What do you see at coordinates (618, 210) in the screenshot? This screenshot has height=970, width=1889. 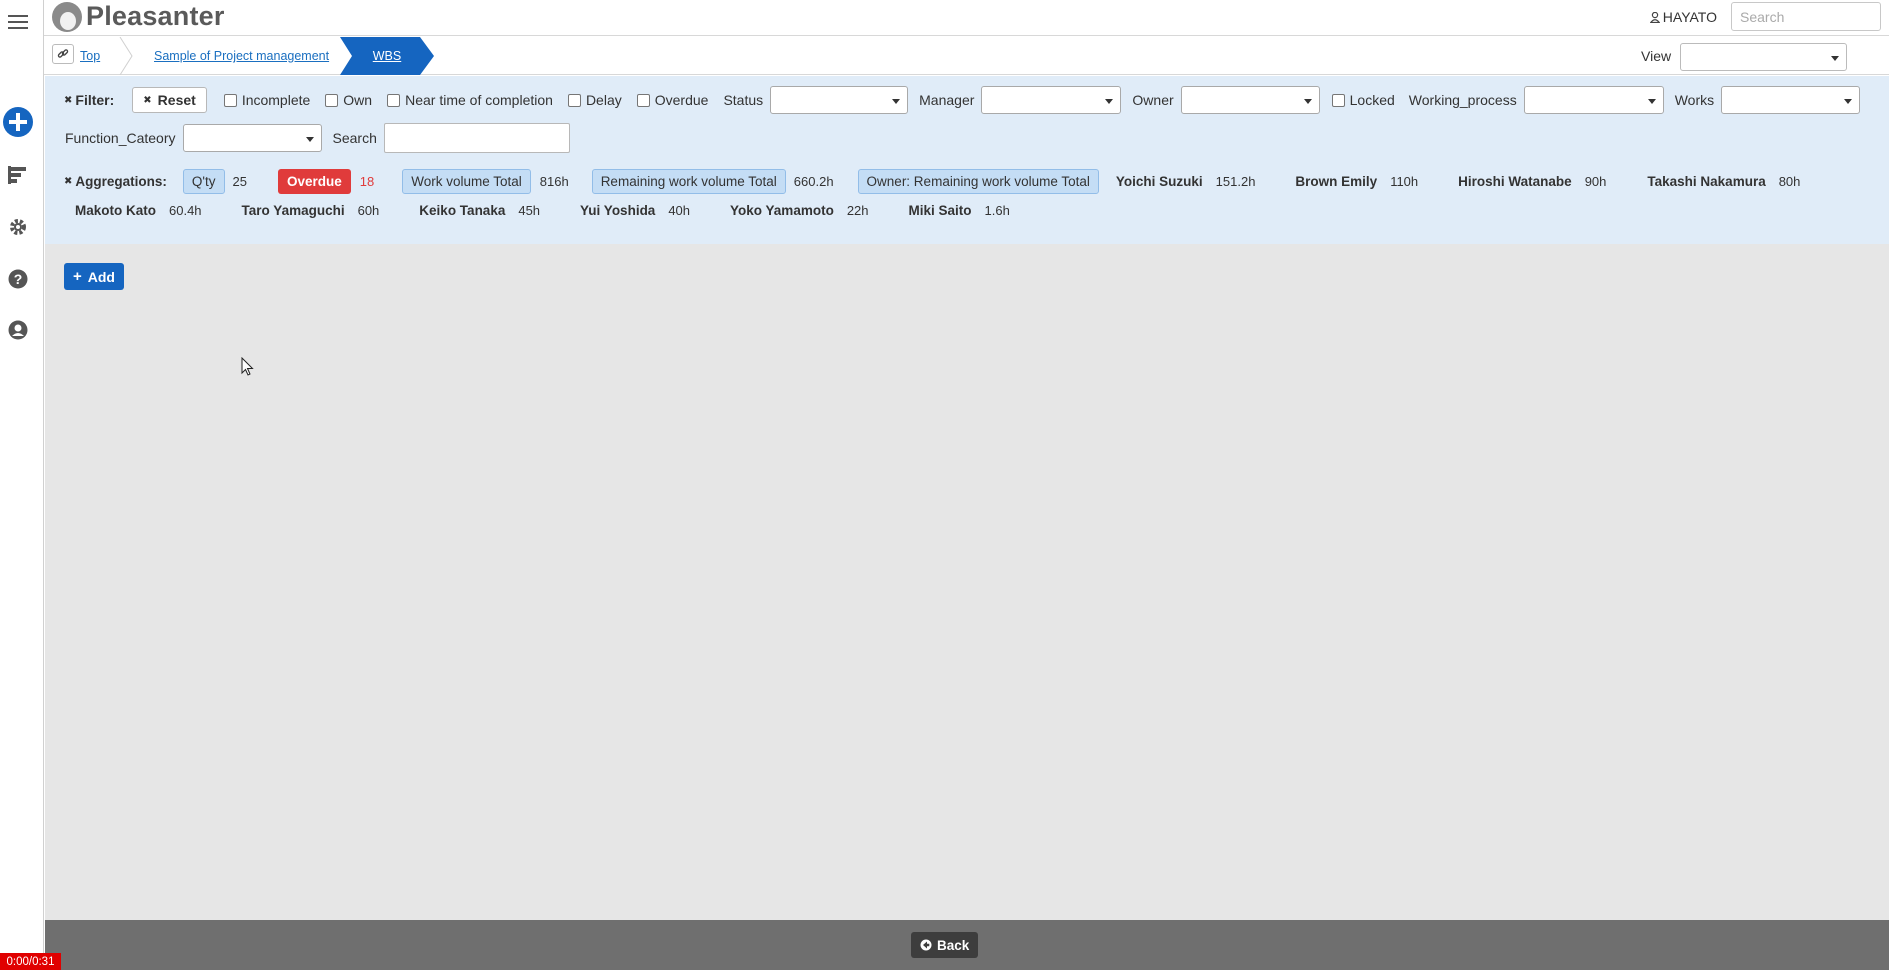 I see `person-name: Yui Yoshida` at bounding box center [618, 210].